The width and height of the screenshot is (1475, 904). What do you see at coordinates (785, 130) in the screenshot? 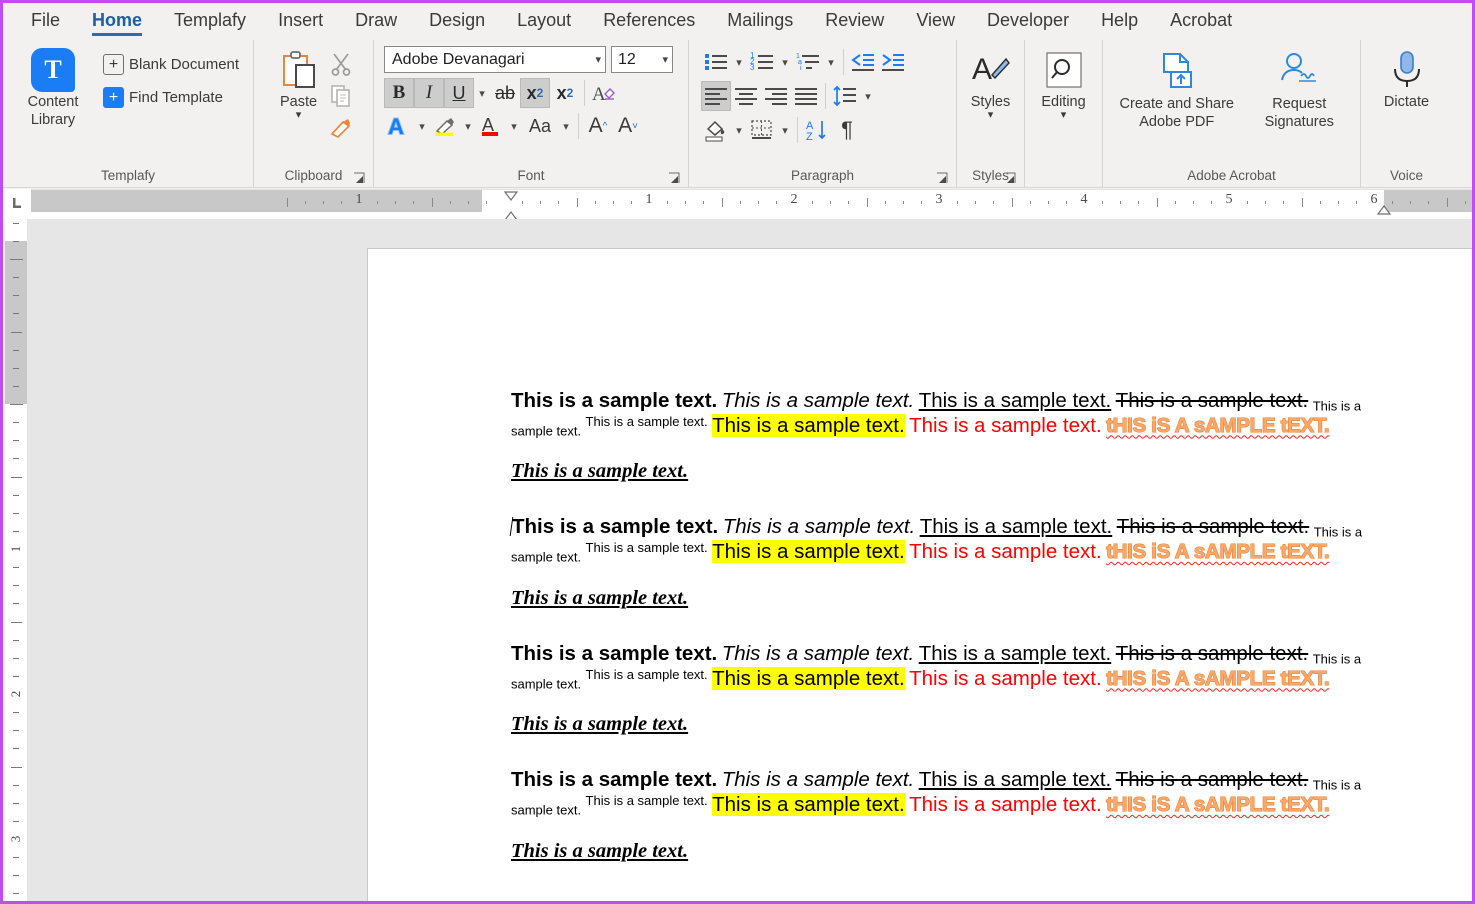
I see `borders-chevron-down-icon: ▾` at bounding box center [785, 130].